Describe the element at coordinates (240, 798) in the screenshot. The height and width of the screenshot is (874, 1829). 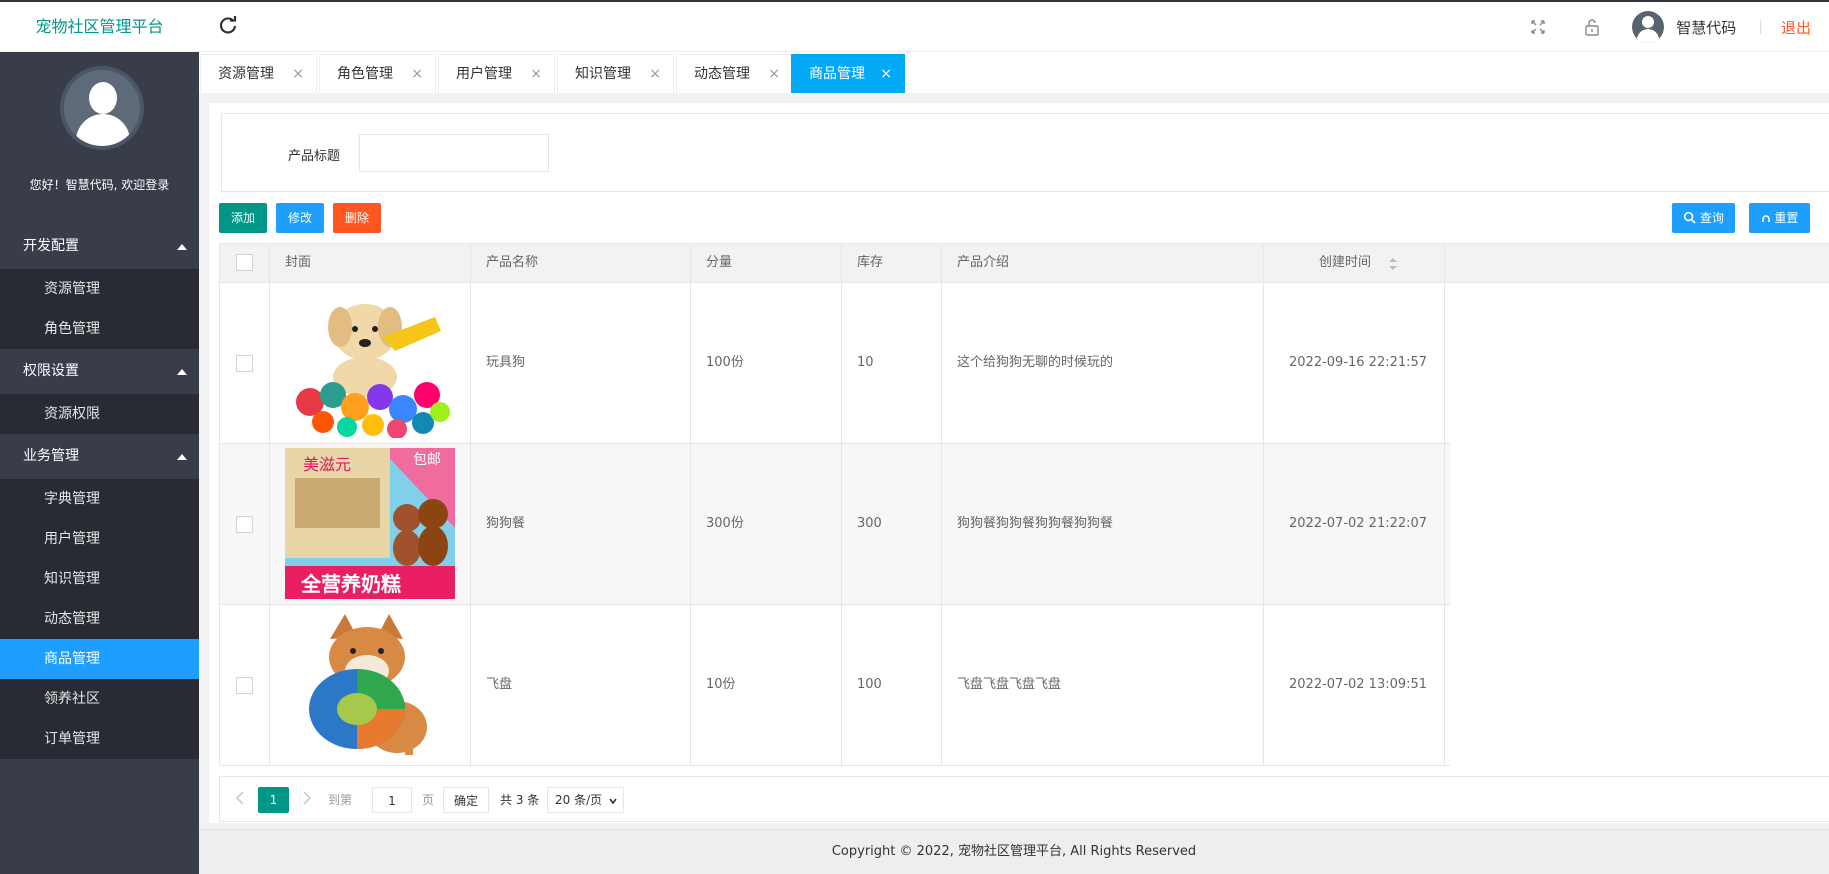
I see `prev-page-icon` at that location.